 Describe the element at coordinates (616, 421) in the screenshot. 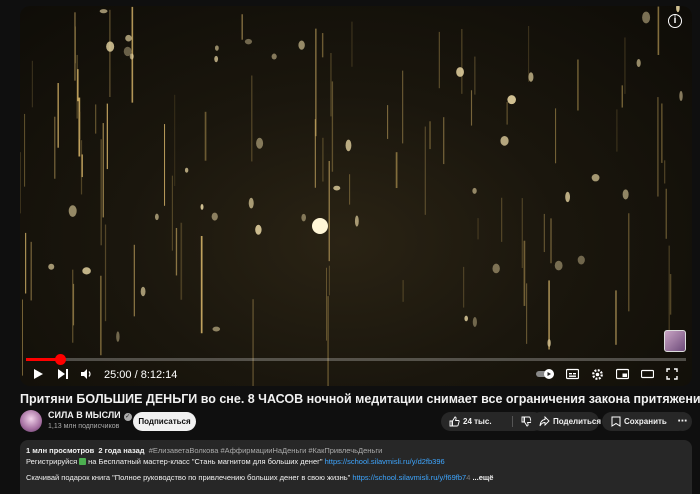

I see `bookmark-icon` at that location.